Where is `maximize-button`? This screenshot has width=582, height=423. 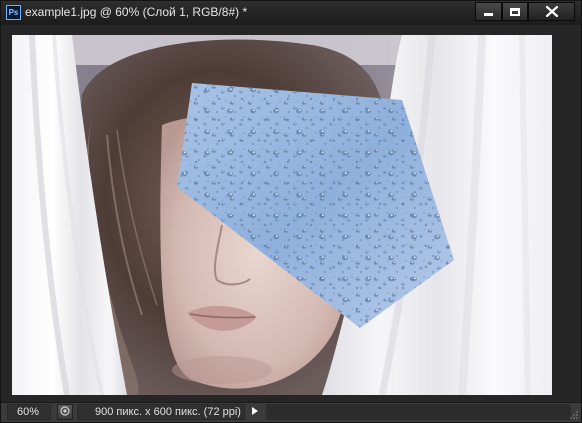
maximize-button is located at coordinates (515, 11).